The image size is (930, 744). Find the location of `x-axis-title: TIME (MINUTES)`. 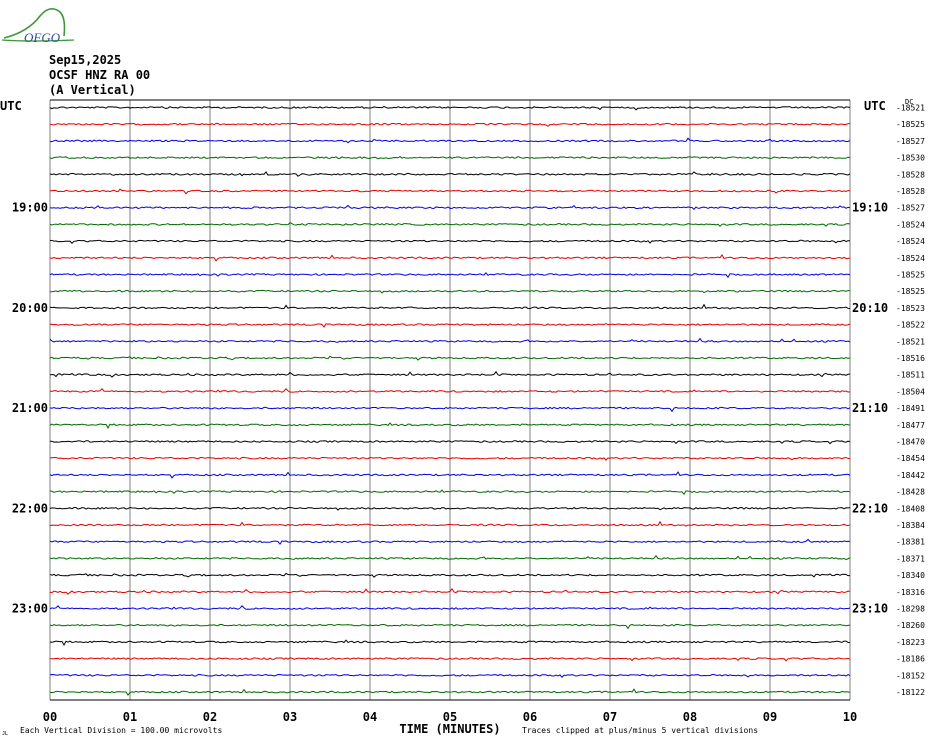

x-axis-title: TIME (MINUTES) is located at coordinates (449, 729).